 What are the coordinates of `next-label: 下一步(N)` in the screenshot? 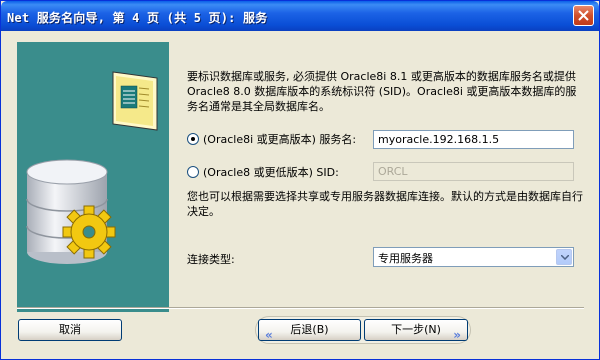 It's located at (416, 329).